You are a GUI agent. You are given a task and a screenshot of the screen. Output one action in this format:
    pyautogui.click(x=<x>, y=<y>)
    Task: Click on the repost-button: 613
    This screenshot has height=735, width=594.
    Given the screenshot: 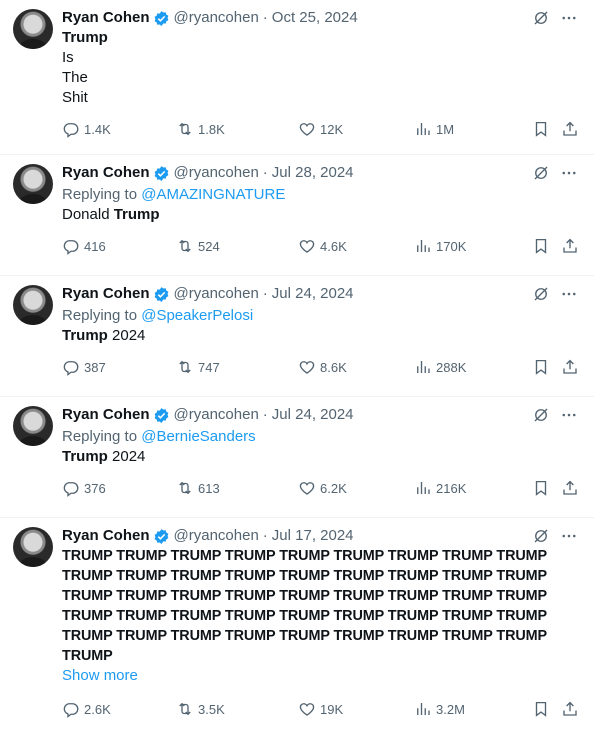 What is the action you would take?
    pyautogui.click(x=198, y=488)
    